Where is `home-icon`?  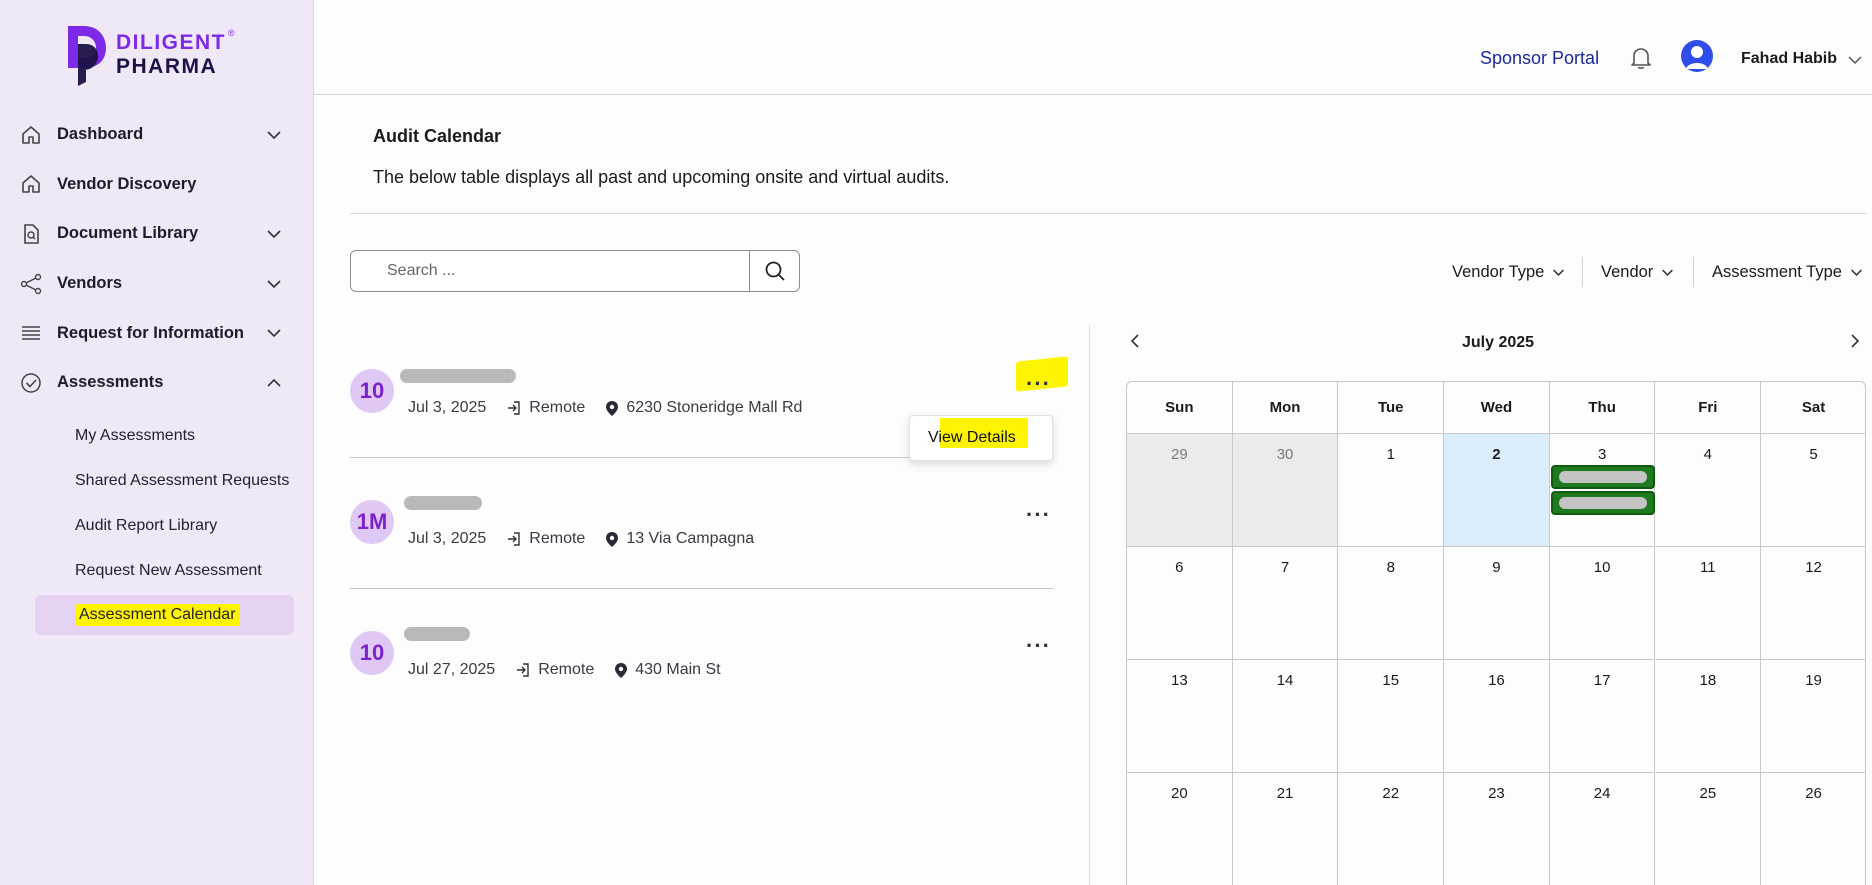
home-icon is located at coordinates (31, 135).